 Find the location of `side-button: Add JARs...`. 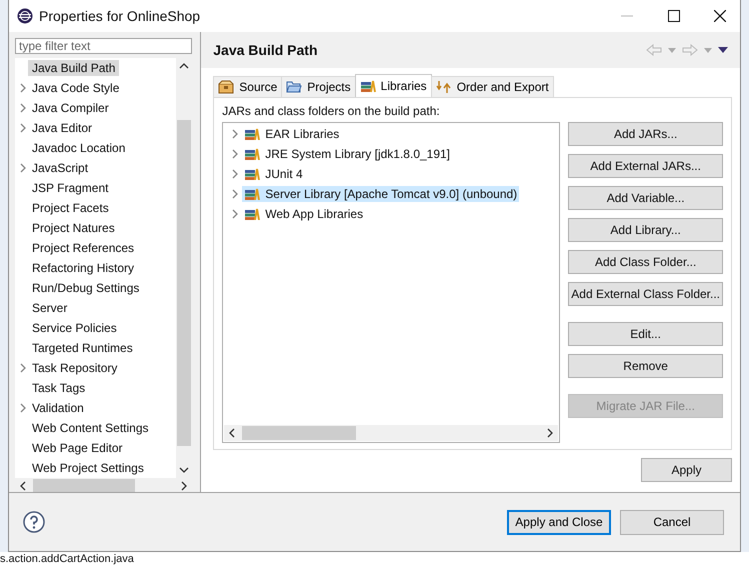

side-button: Add JARs... is located at coordinates (645, 134).